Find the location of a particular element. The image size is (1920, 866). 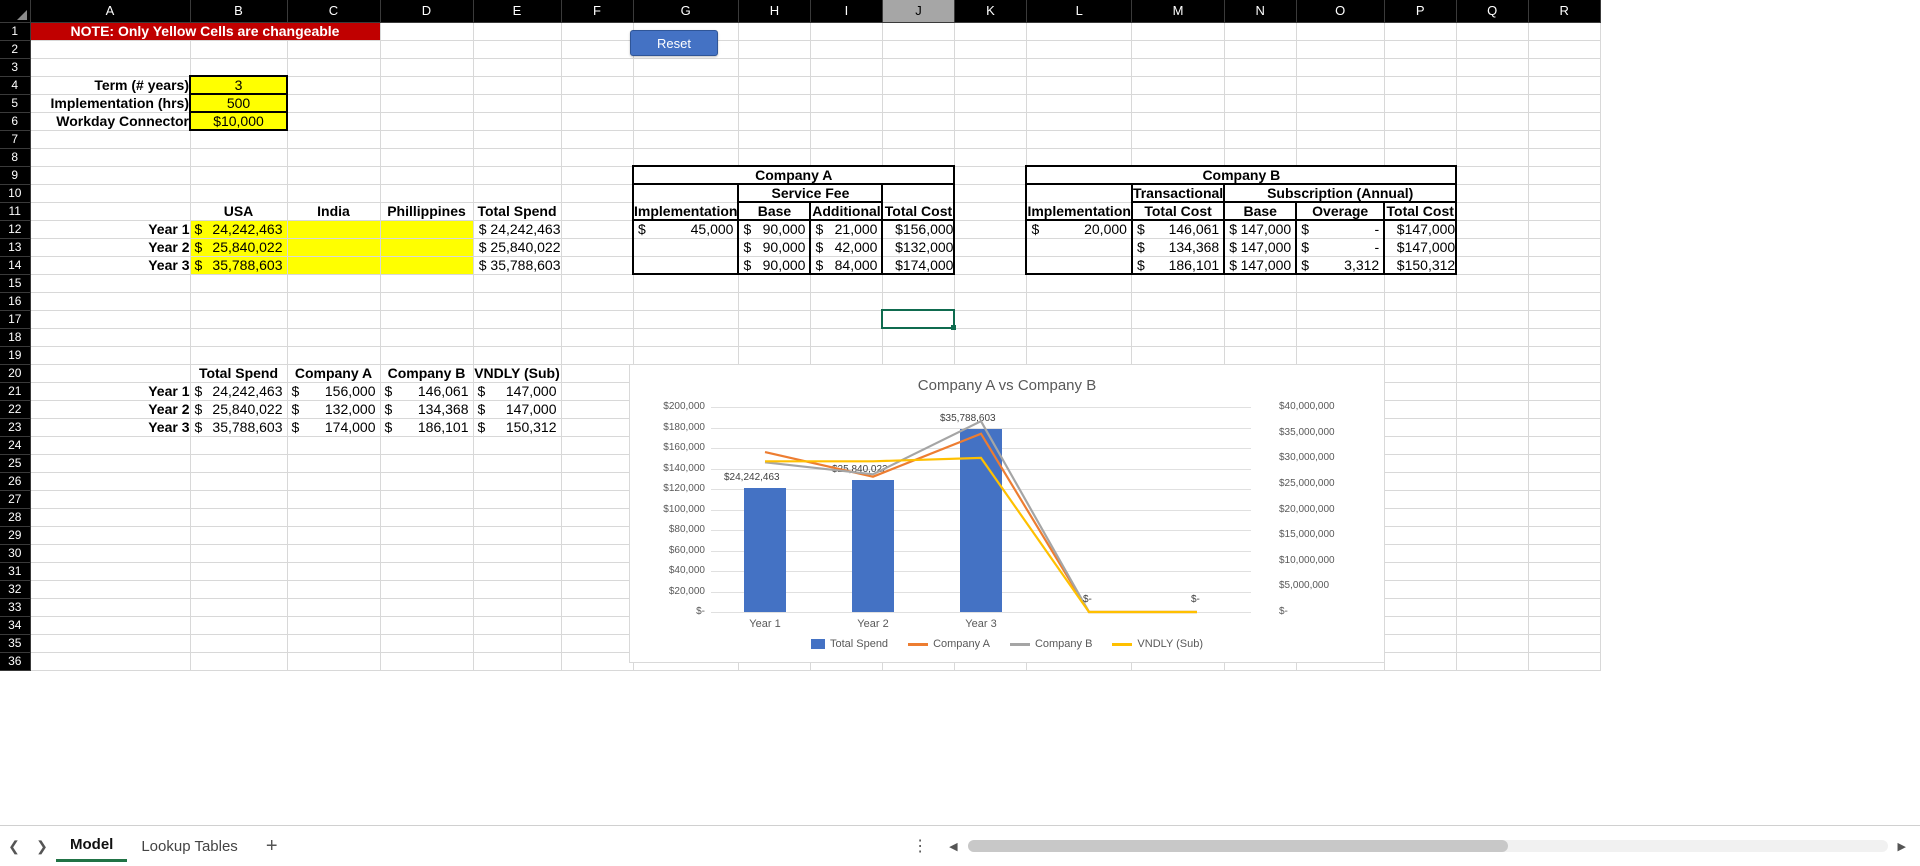

cell-C20: Company A is located at coordinates (334, 373).